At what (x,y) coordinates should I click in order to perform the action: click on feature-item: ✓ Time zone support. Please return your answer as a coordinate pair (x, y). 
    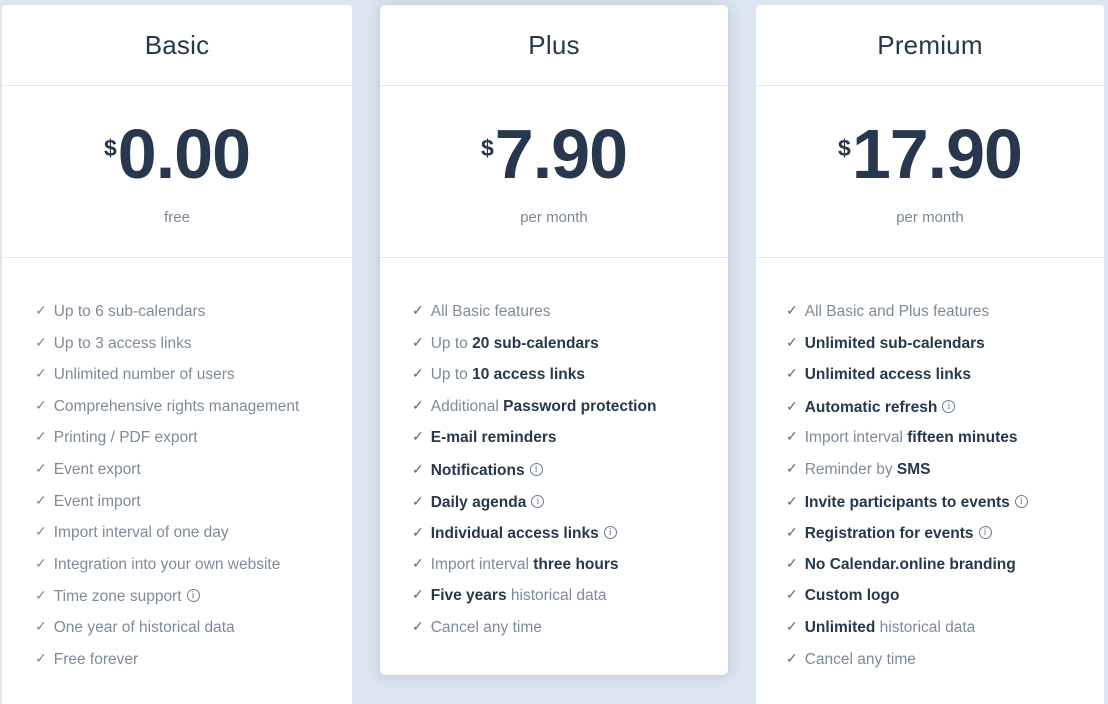
    Looking at the image, I should click on (193, 604).